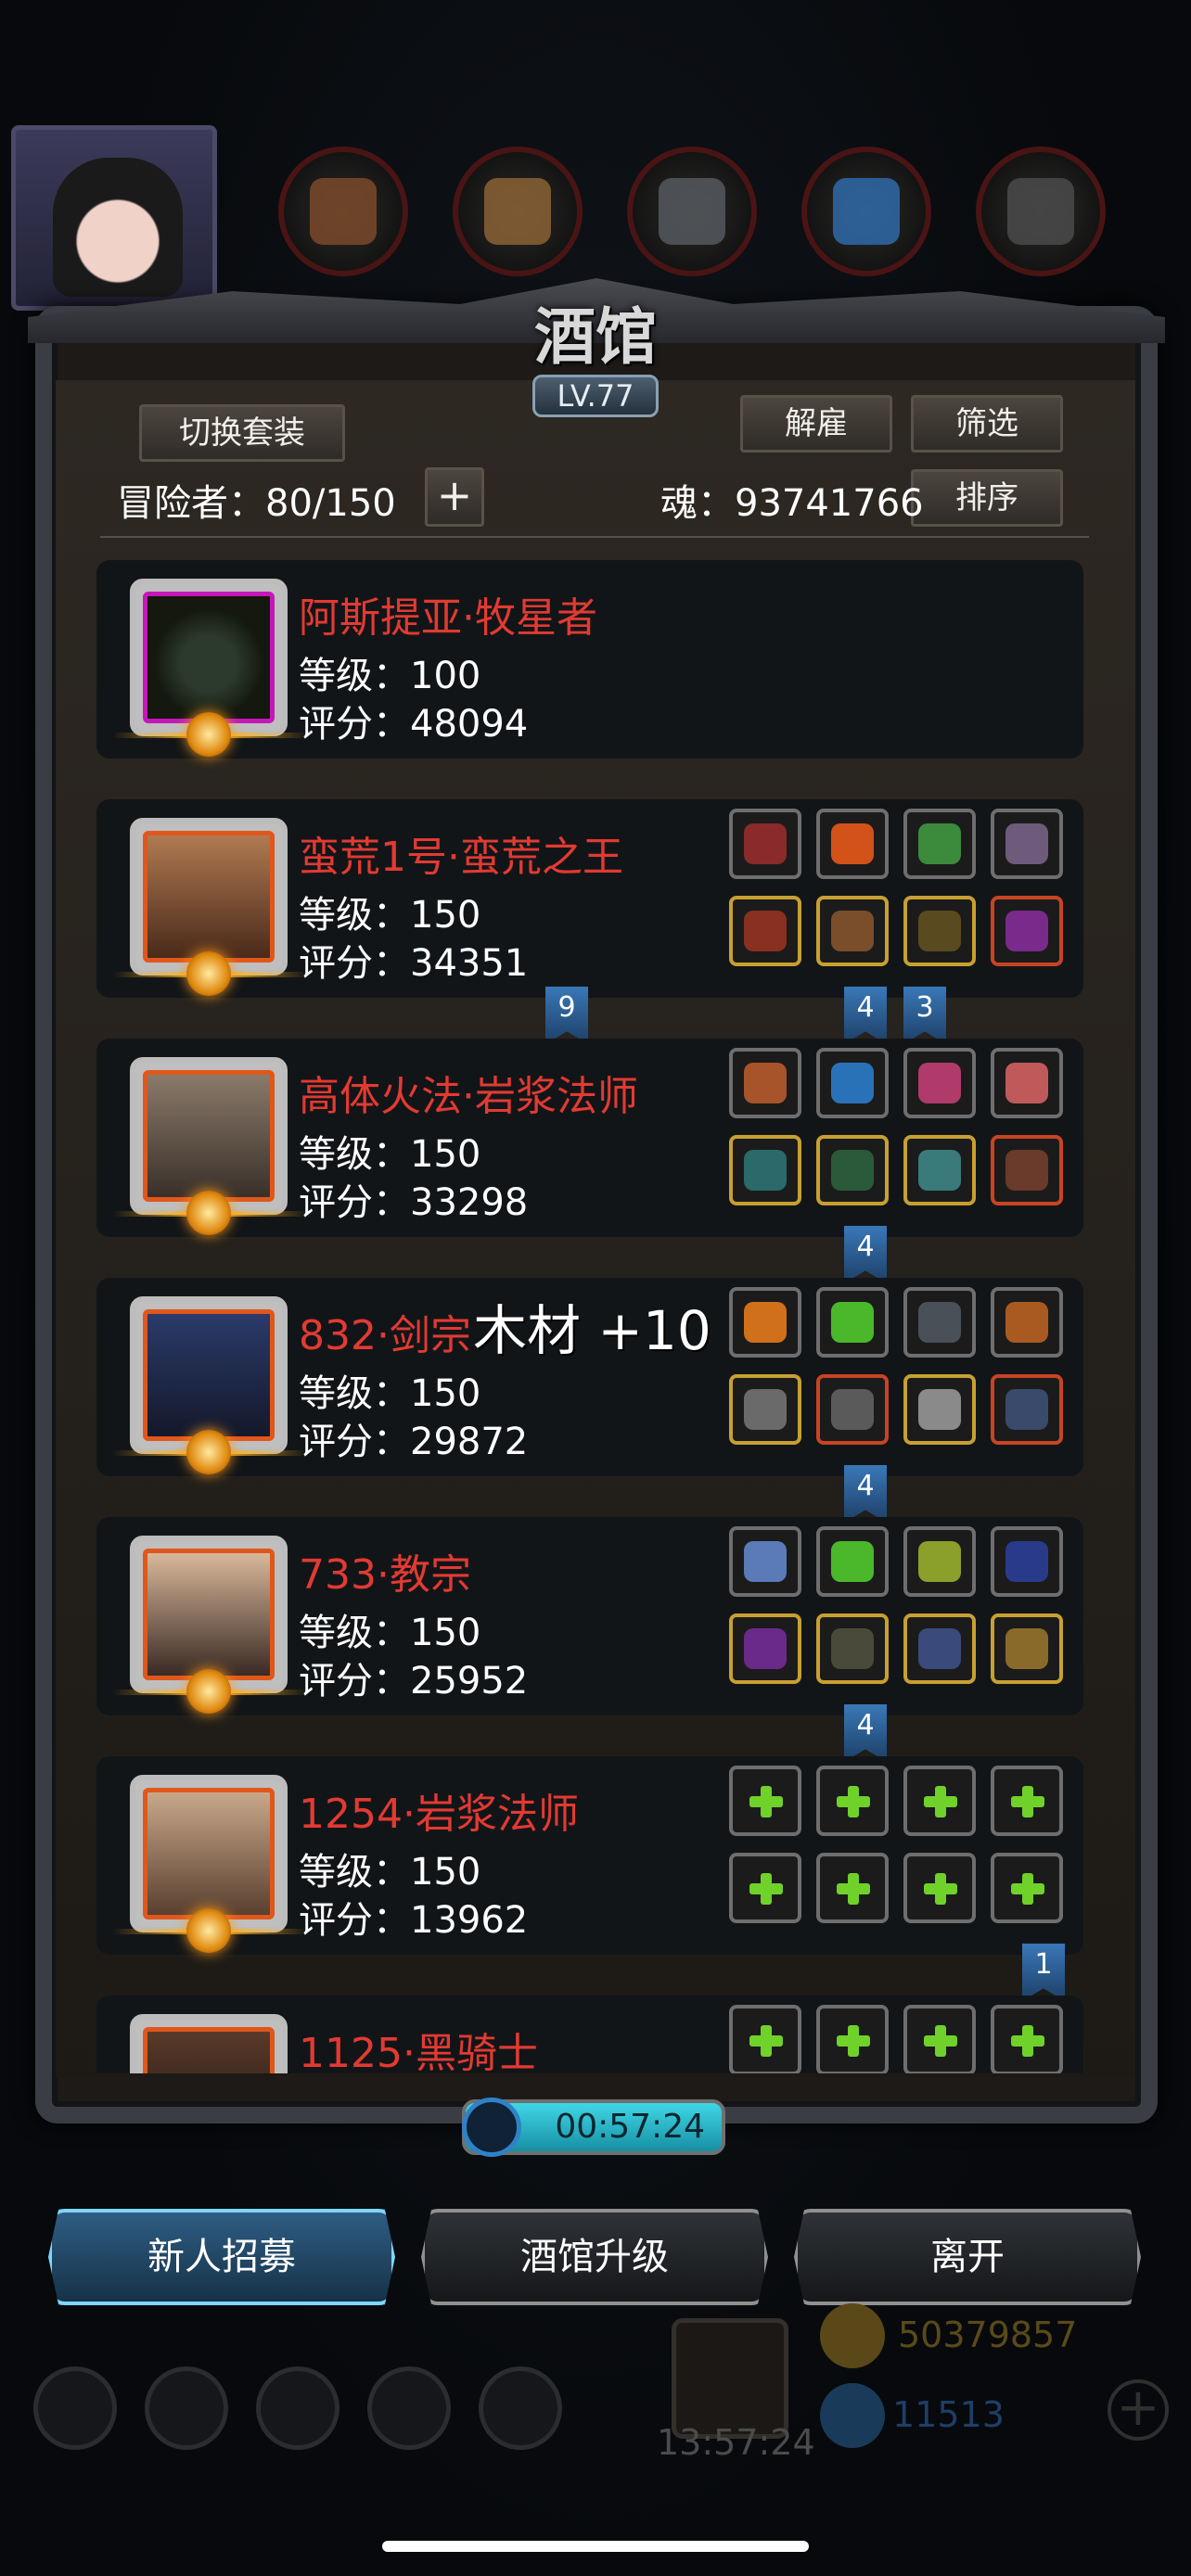 The image size is (1191, 2576). What do you see at coordinates (257, 503) in the screenshot?
I see `adventurer-count: 冒险者：80/150` at bounding box center [257, 503].